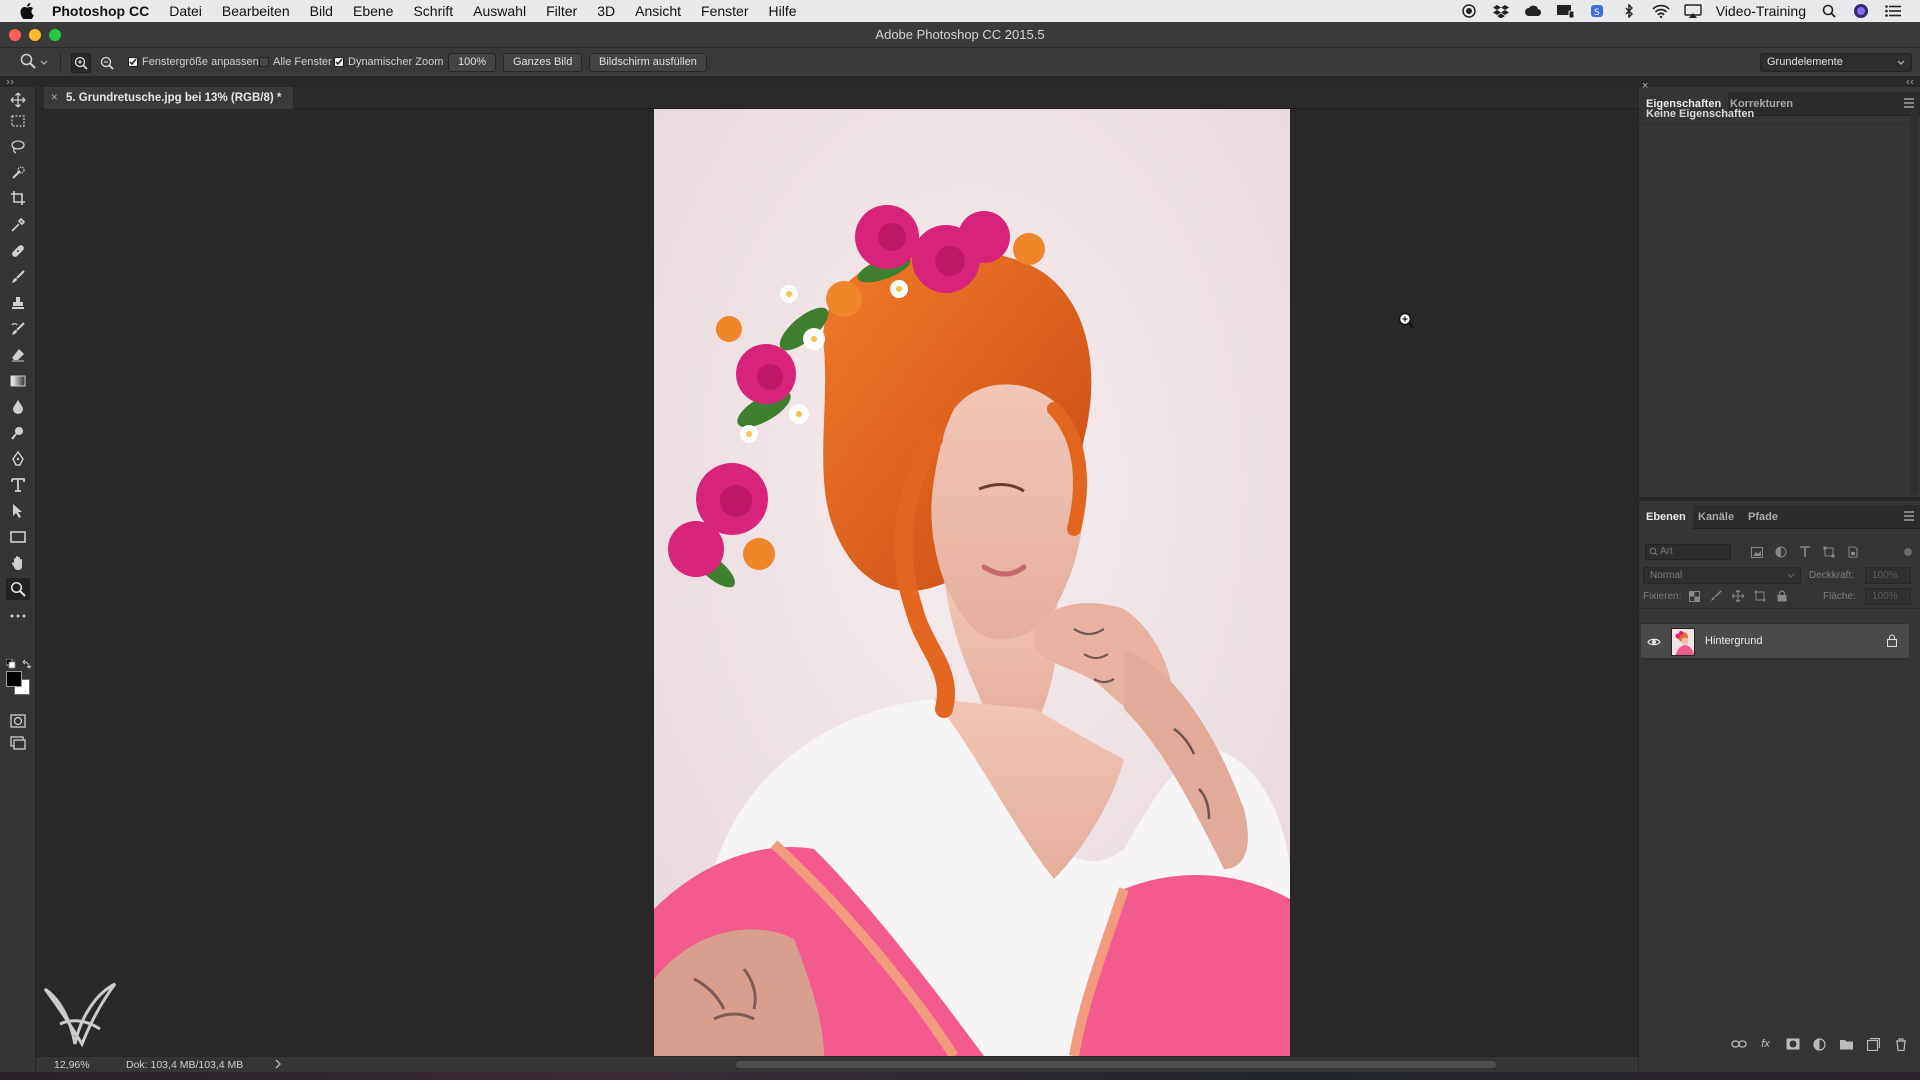 The image size is (1920, 1080). I want to click on screen-mode-button, so click(18, 743).